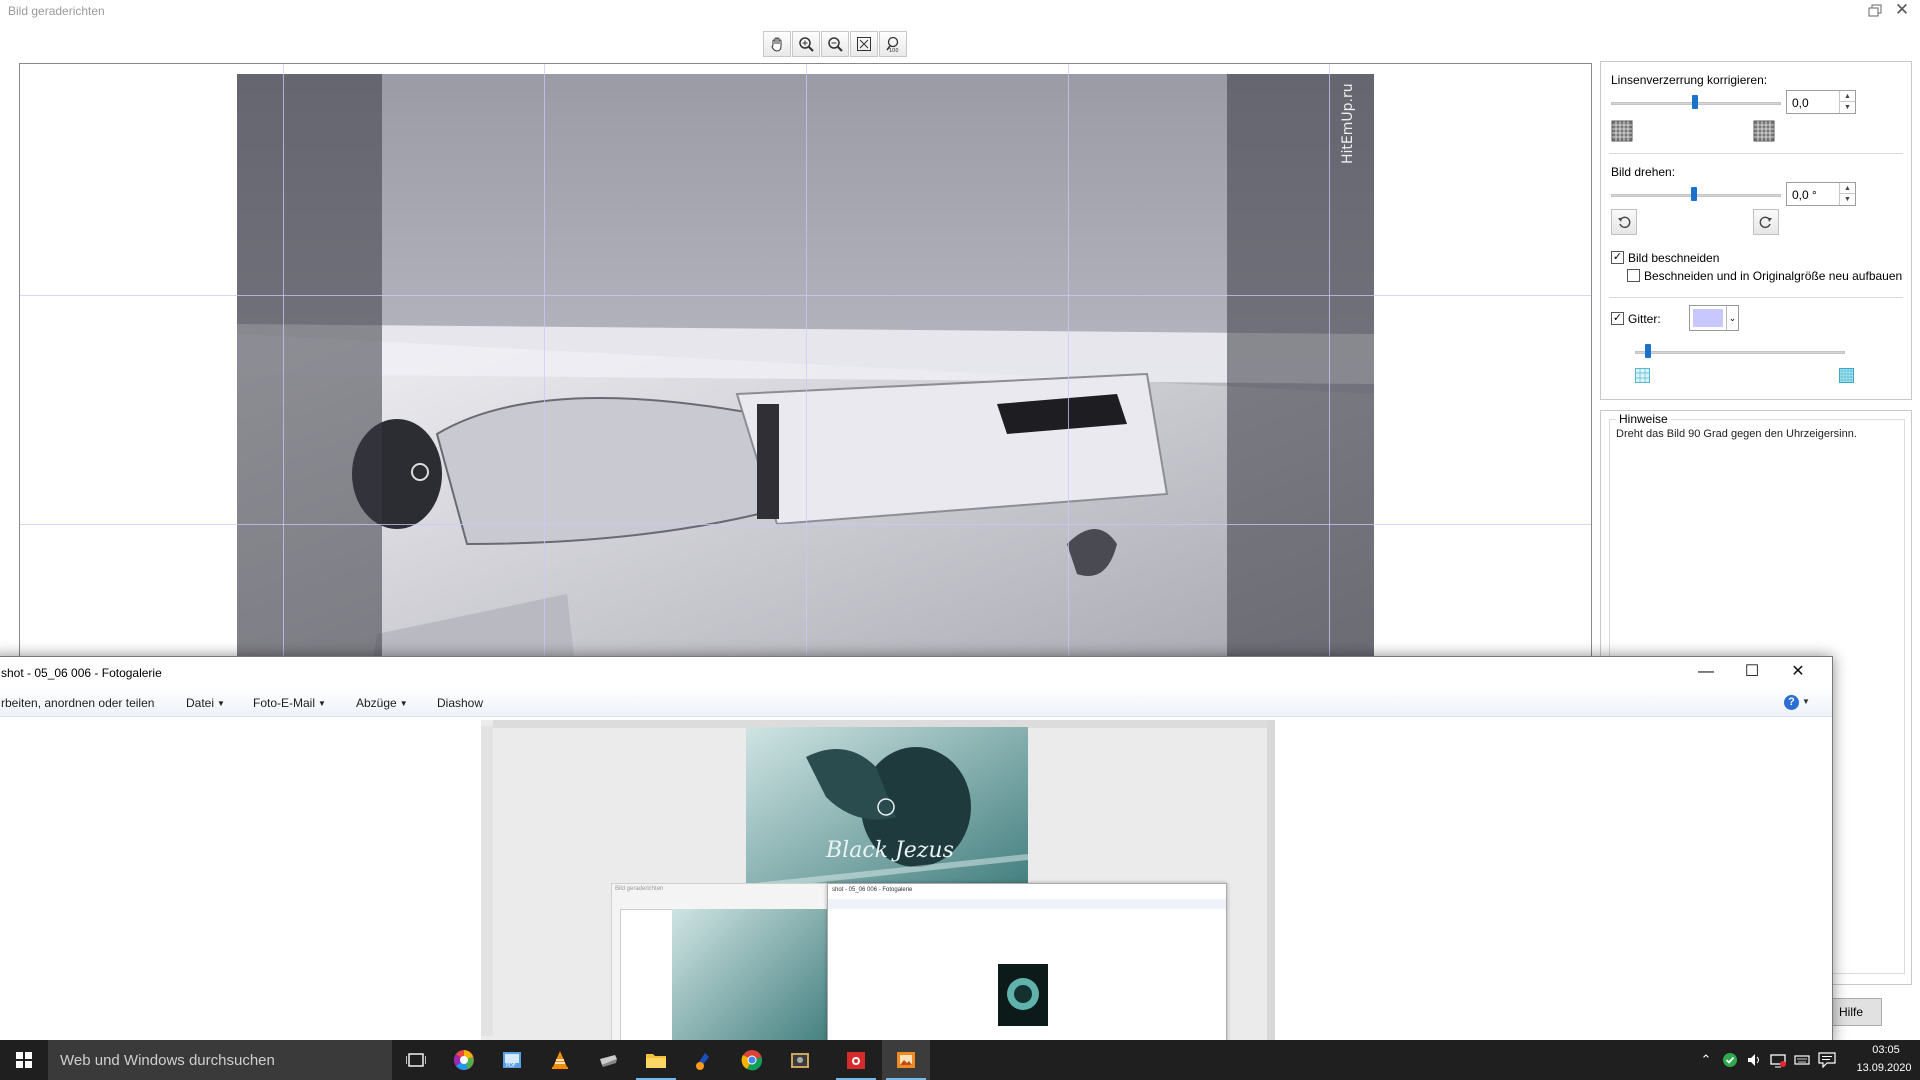  Describe the element at coordinates (560, 1060) in the screenshot. I see `vlc-icon` at that location.